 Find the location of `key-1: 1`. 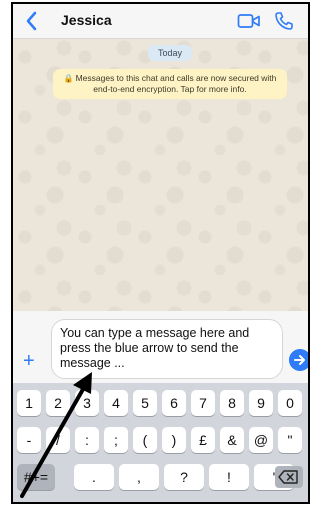

key-1: 1 is located at coordinates (29, 403).